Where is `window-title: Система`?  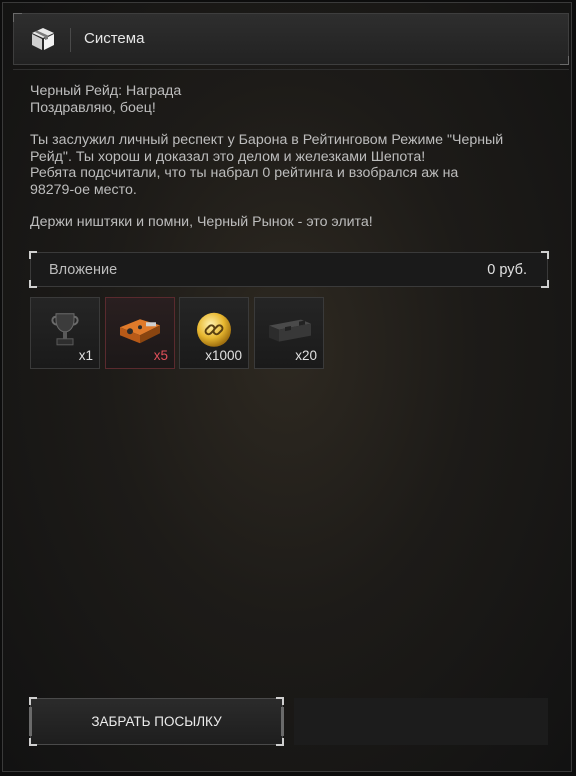
window-title: Система is located at coordinates (114, 38).